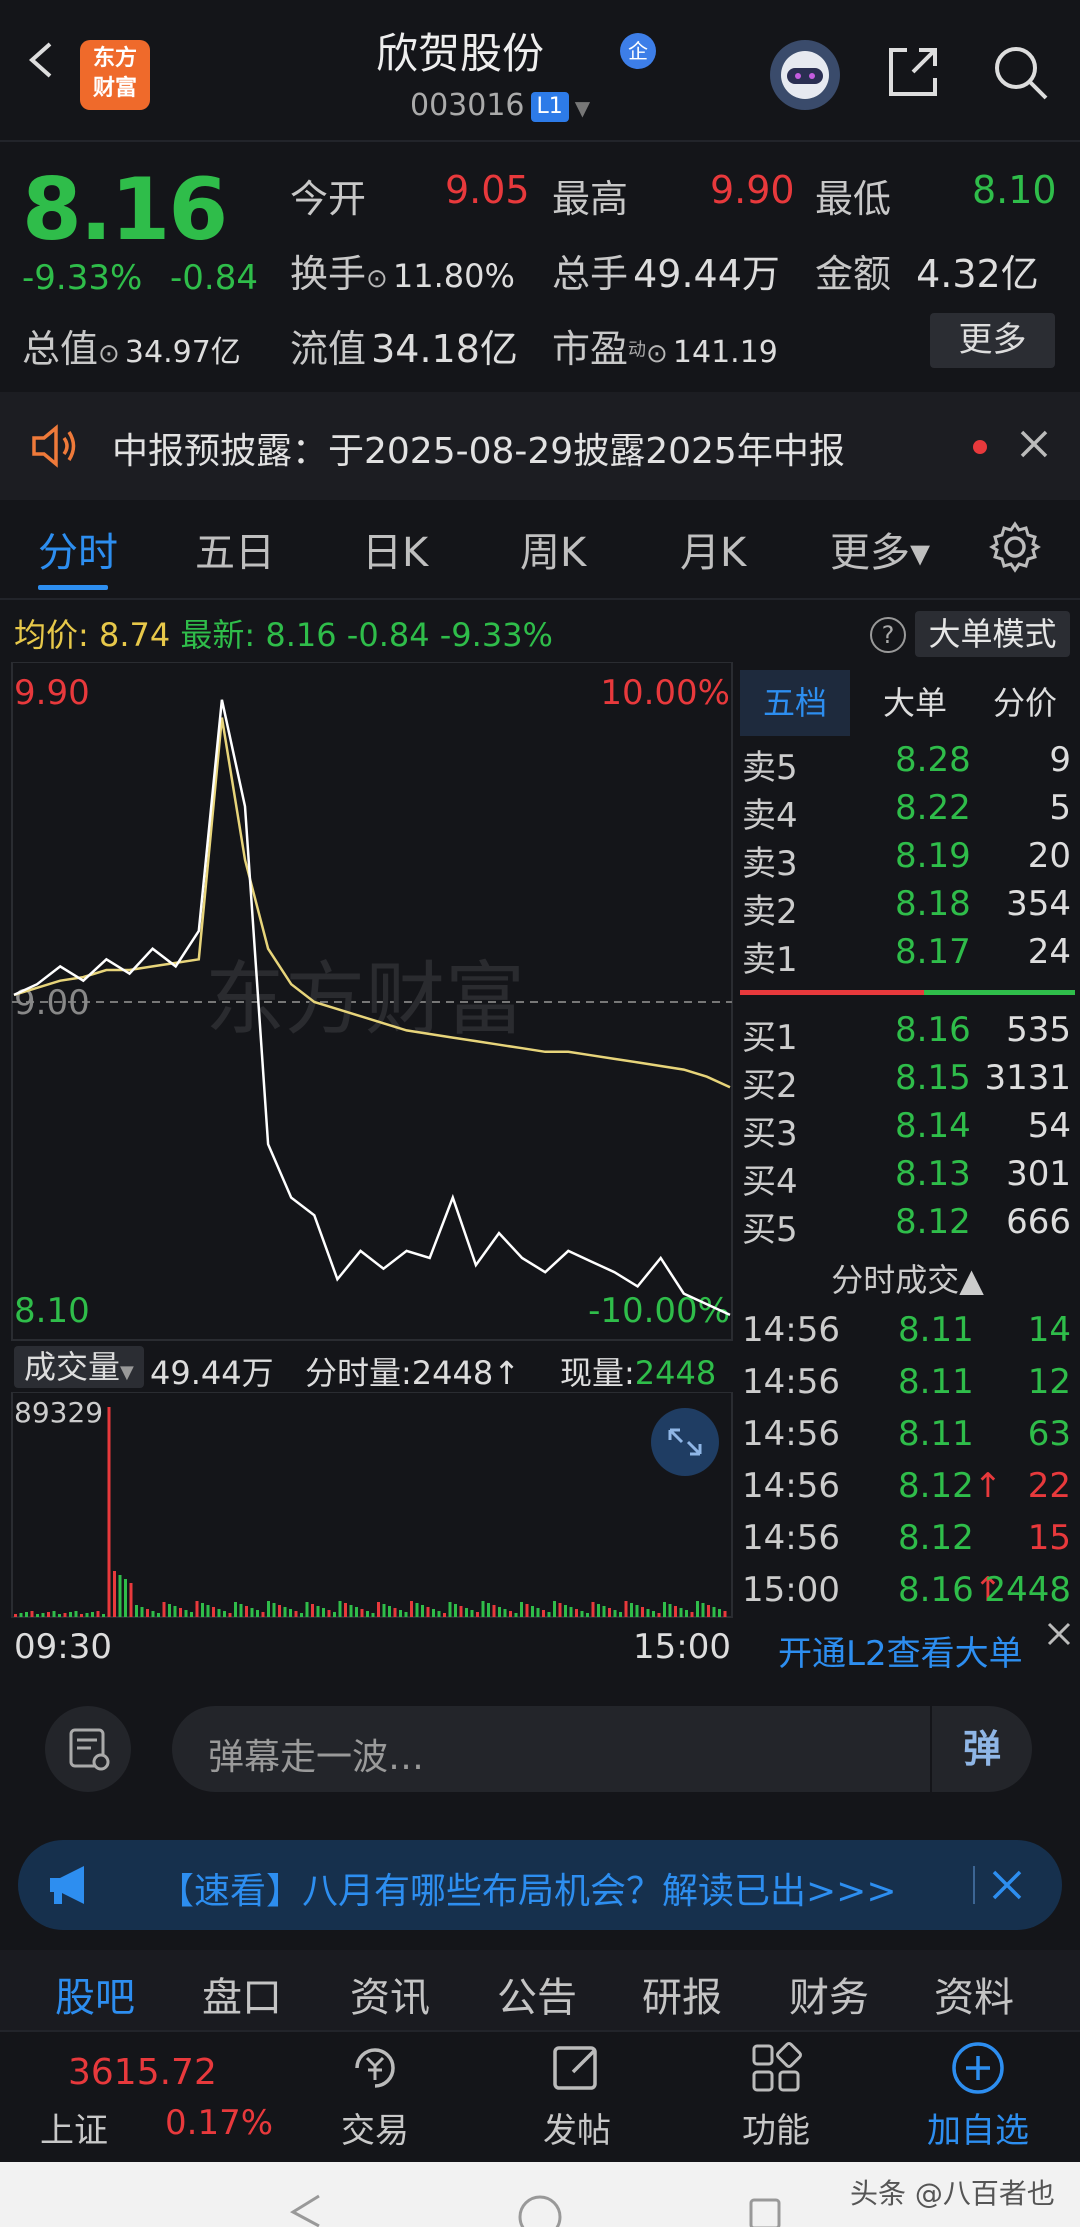 Image resolution: width=1080 pixels, height=2227 pixels. What do you see at coordinates (78, 549) in the screenshot?
I see `tab-fenshi: 分时` at bounding box center [78, 549].